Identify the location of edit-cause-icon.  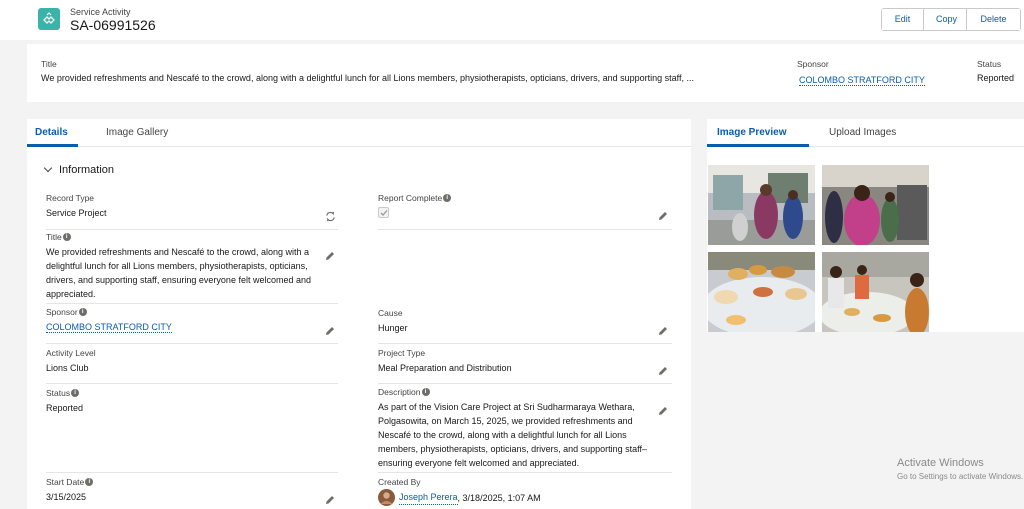
(663, 331).